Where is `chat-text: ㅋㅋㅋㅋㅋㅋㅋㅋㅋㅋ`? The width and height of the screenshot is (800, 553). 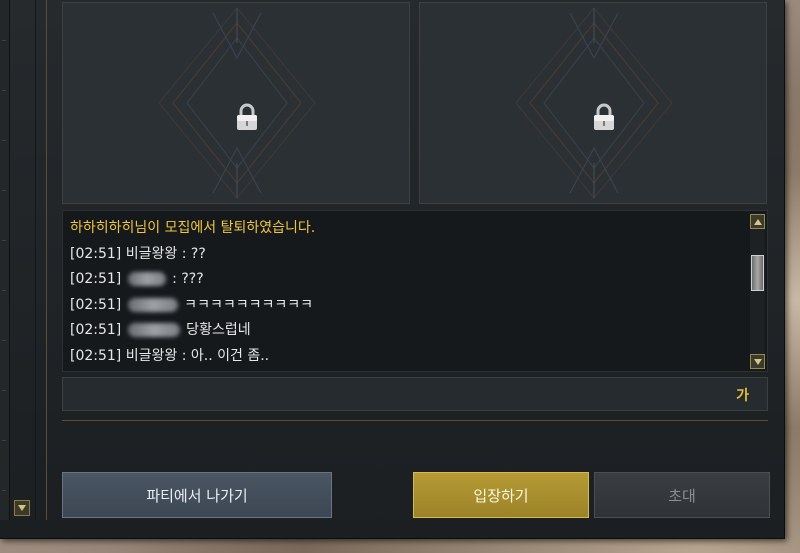 chat-text: ㅋㅋㅋㅋㅋㅋㅋㅋㅋㅋ is located at coordinates (246, 304).